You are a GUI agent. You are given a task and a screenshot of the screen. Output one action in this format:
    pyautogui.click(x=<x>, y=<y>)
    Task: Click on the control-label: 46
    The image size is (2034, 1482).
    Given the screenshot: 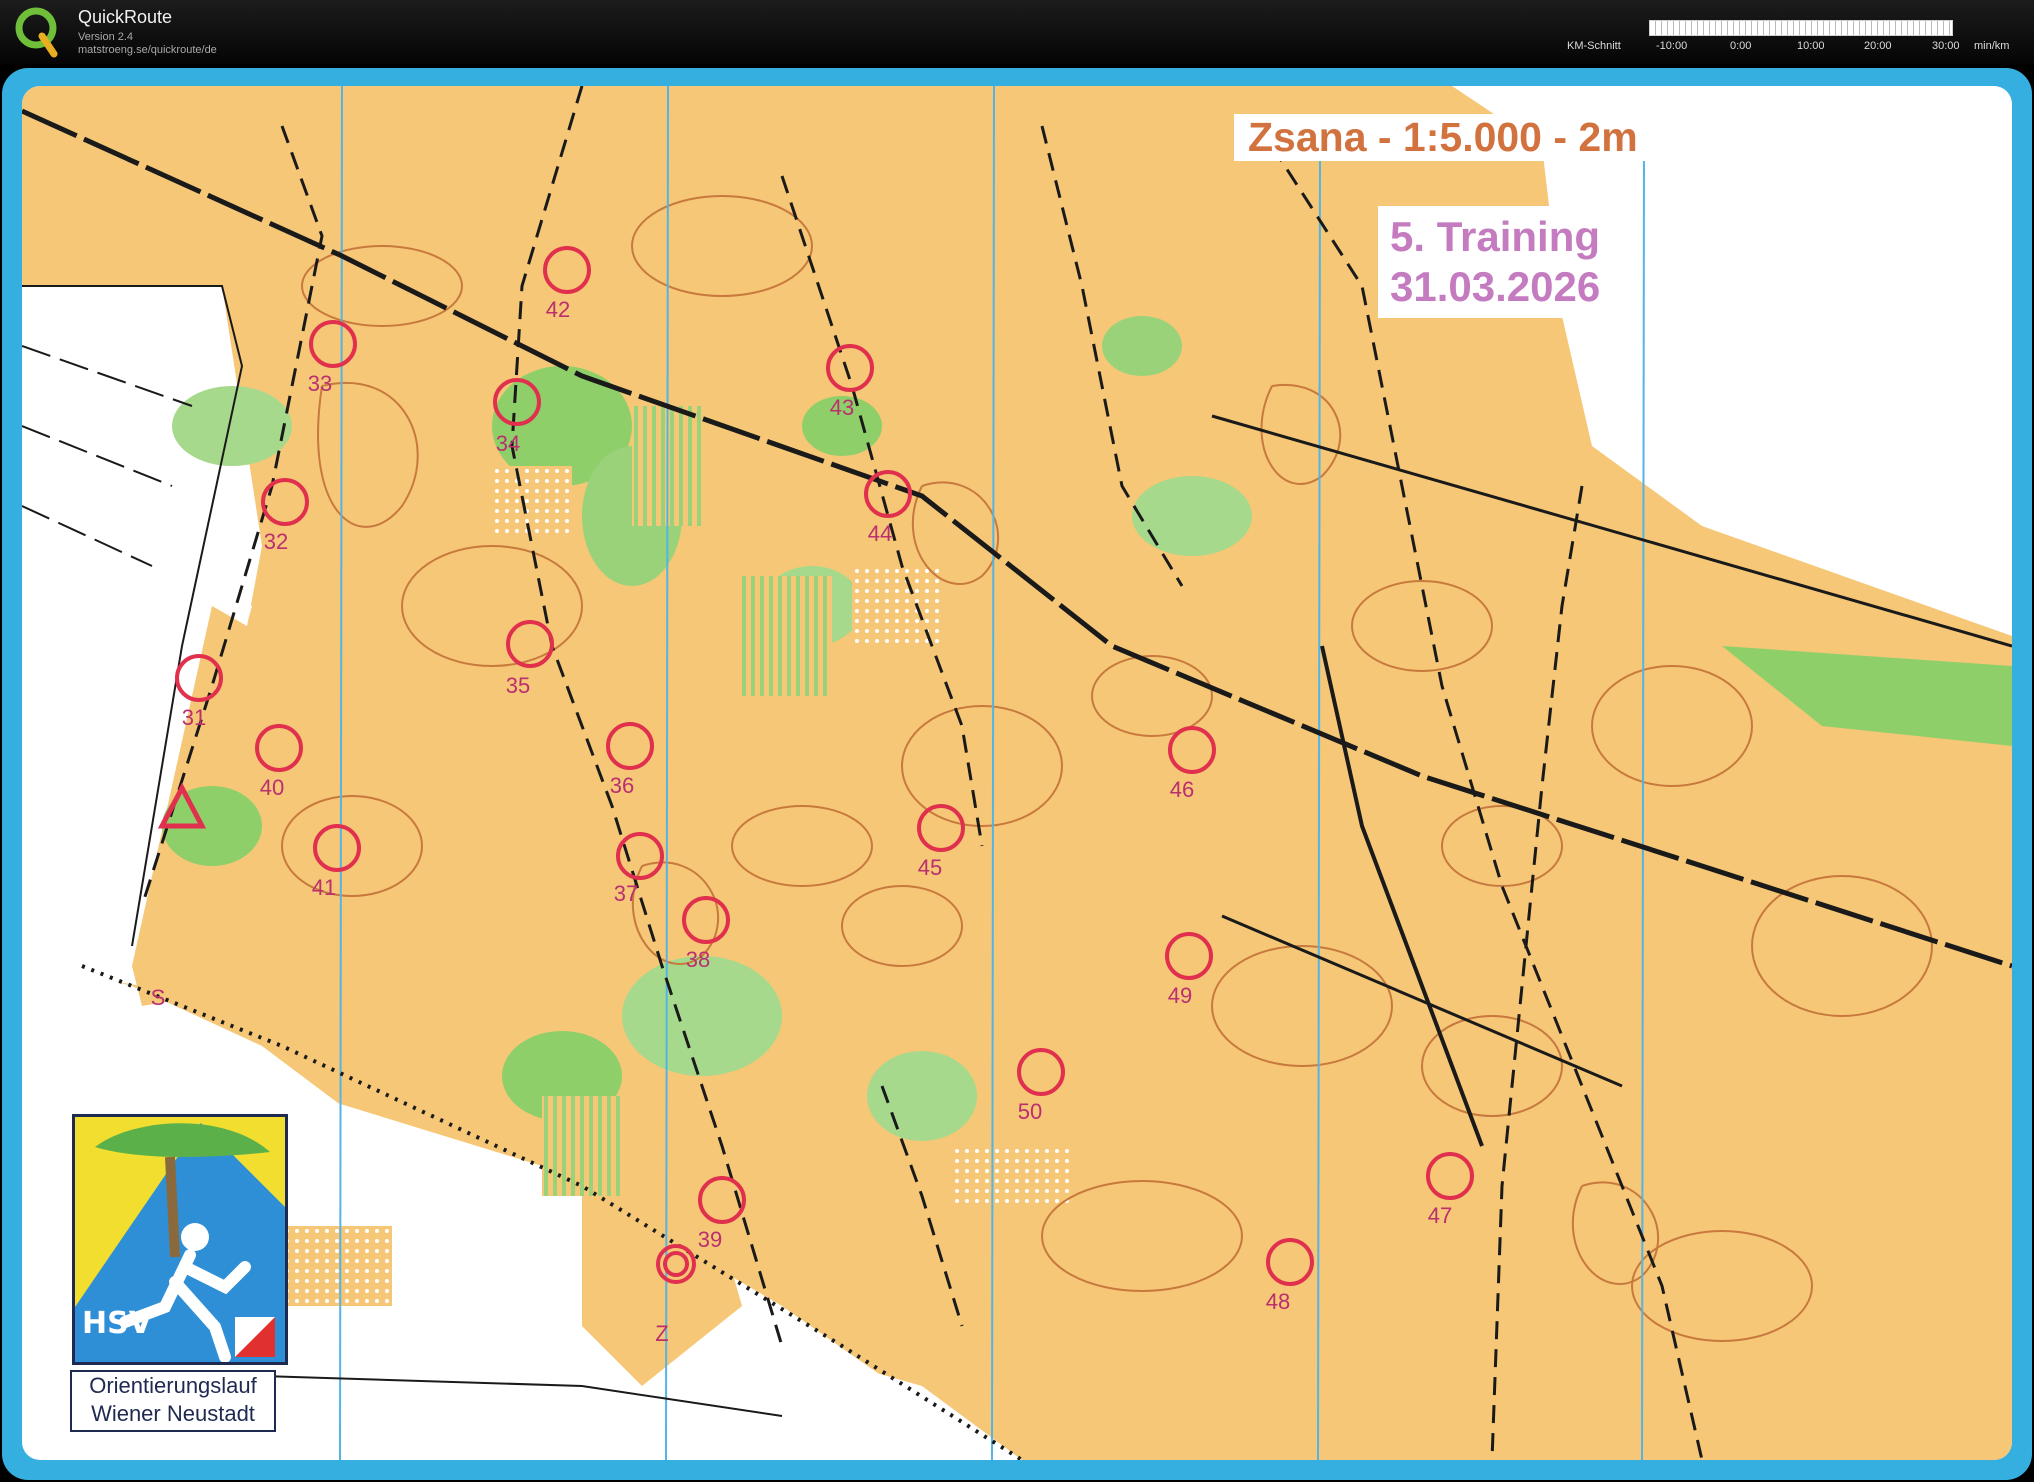 What is the action you would take?
    pyautogui.click(x=1182, y=789)
    